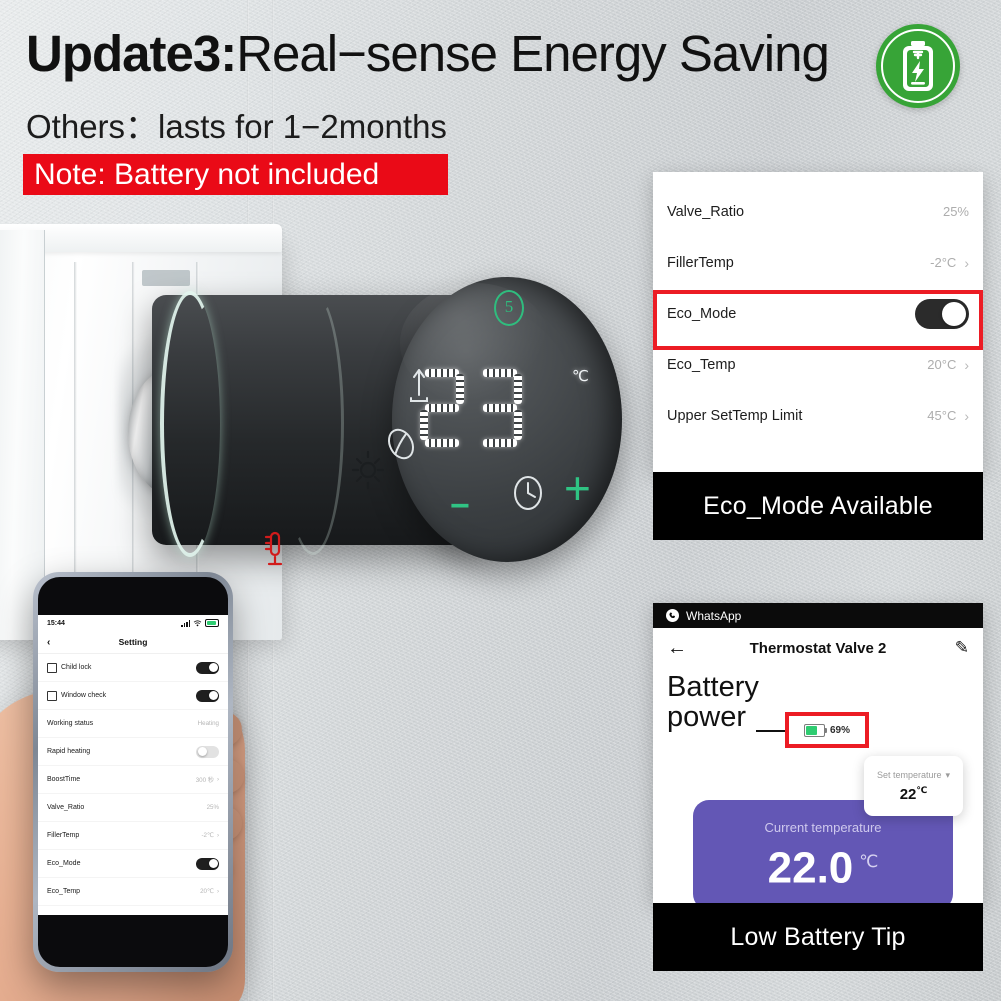 The image size is (1001, 1001). I want to click on phone-setting-value: 20℃ ›, so click(209, 891).